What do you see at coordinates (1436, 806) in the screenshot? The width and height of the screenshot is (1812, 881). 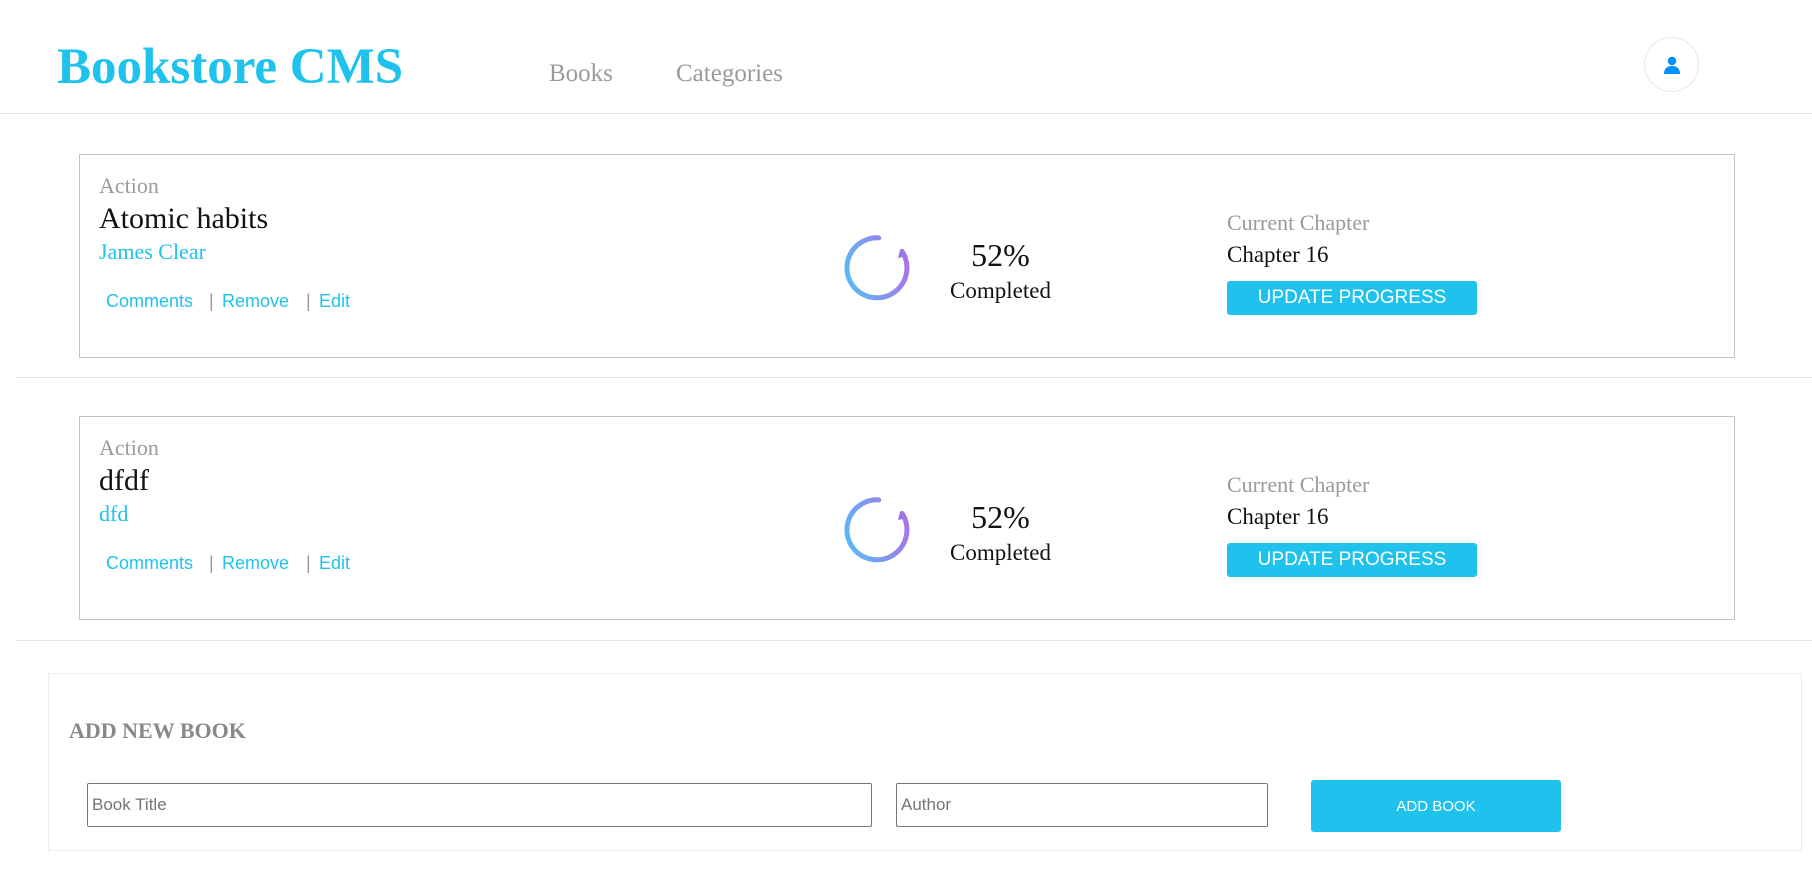 I see `add-book-button: ADD BOOK` at bounding box center [1436, 806].